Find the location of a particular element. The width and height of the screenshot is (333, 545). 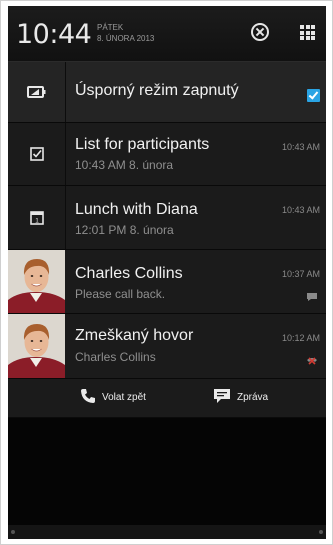

notification-subtitle: Charles Collins is located at coordinates (115, 357).